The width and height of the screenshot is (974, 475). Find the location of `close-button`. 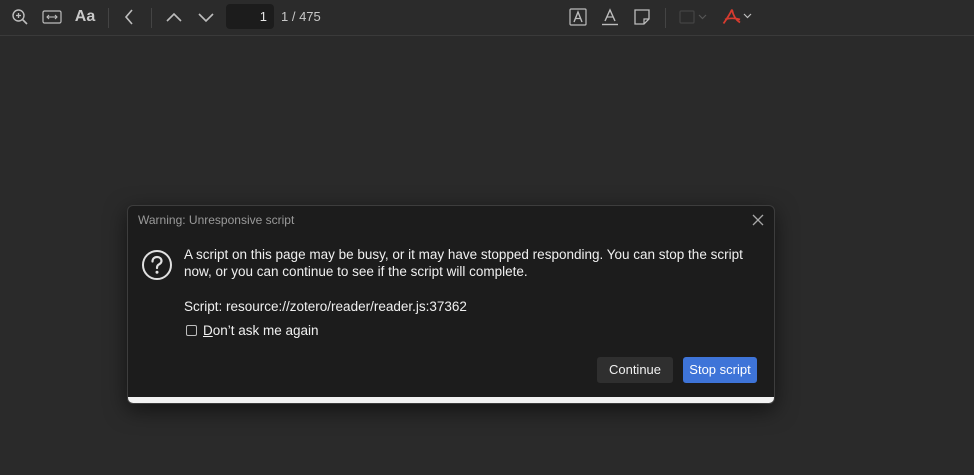

close-button is located at coordinates (758, 220).